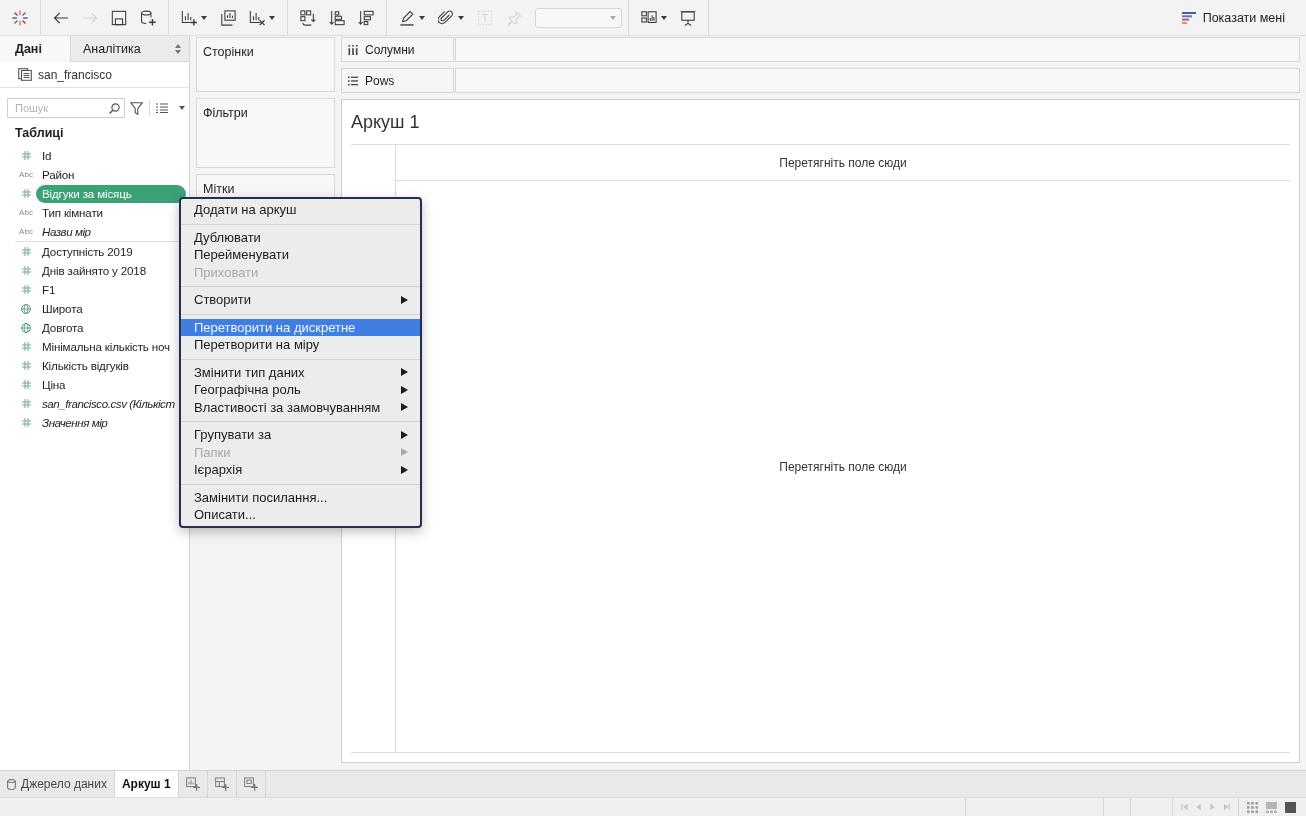 The width and height of the screenshot is (1306, 816). What do you see at coordinates (300, 407) in the screenshot?
I see `menu-item: Властивості за замовчуванням` at bounding box center [300, 407].